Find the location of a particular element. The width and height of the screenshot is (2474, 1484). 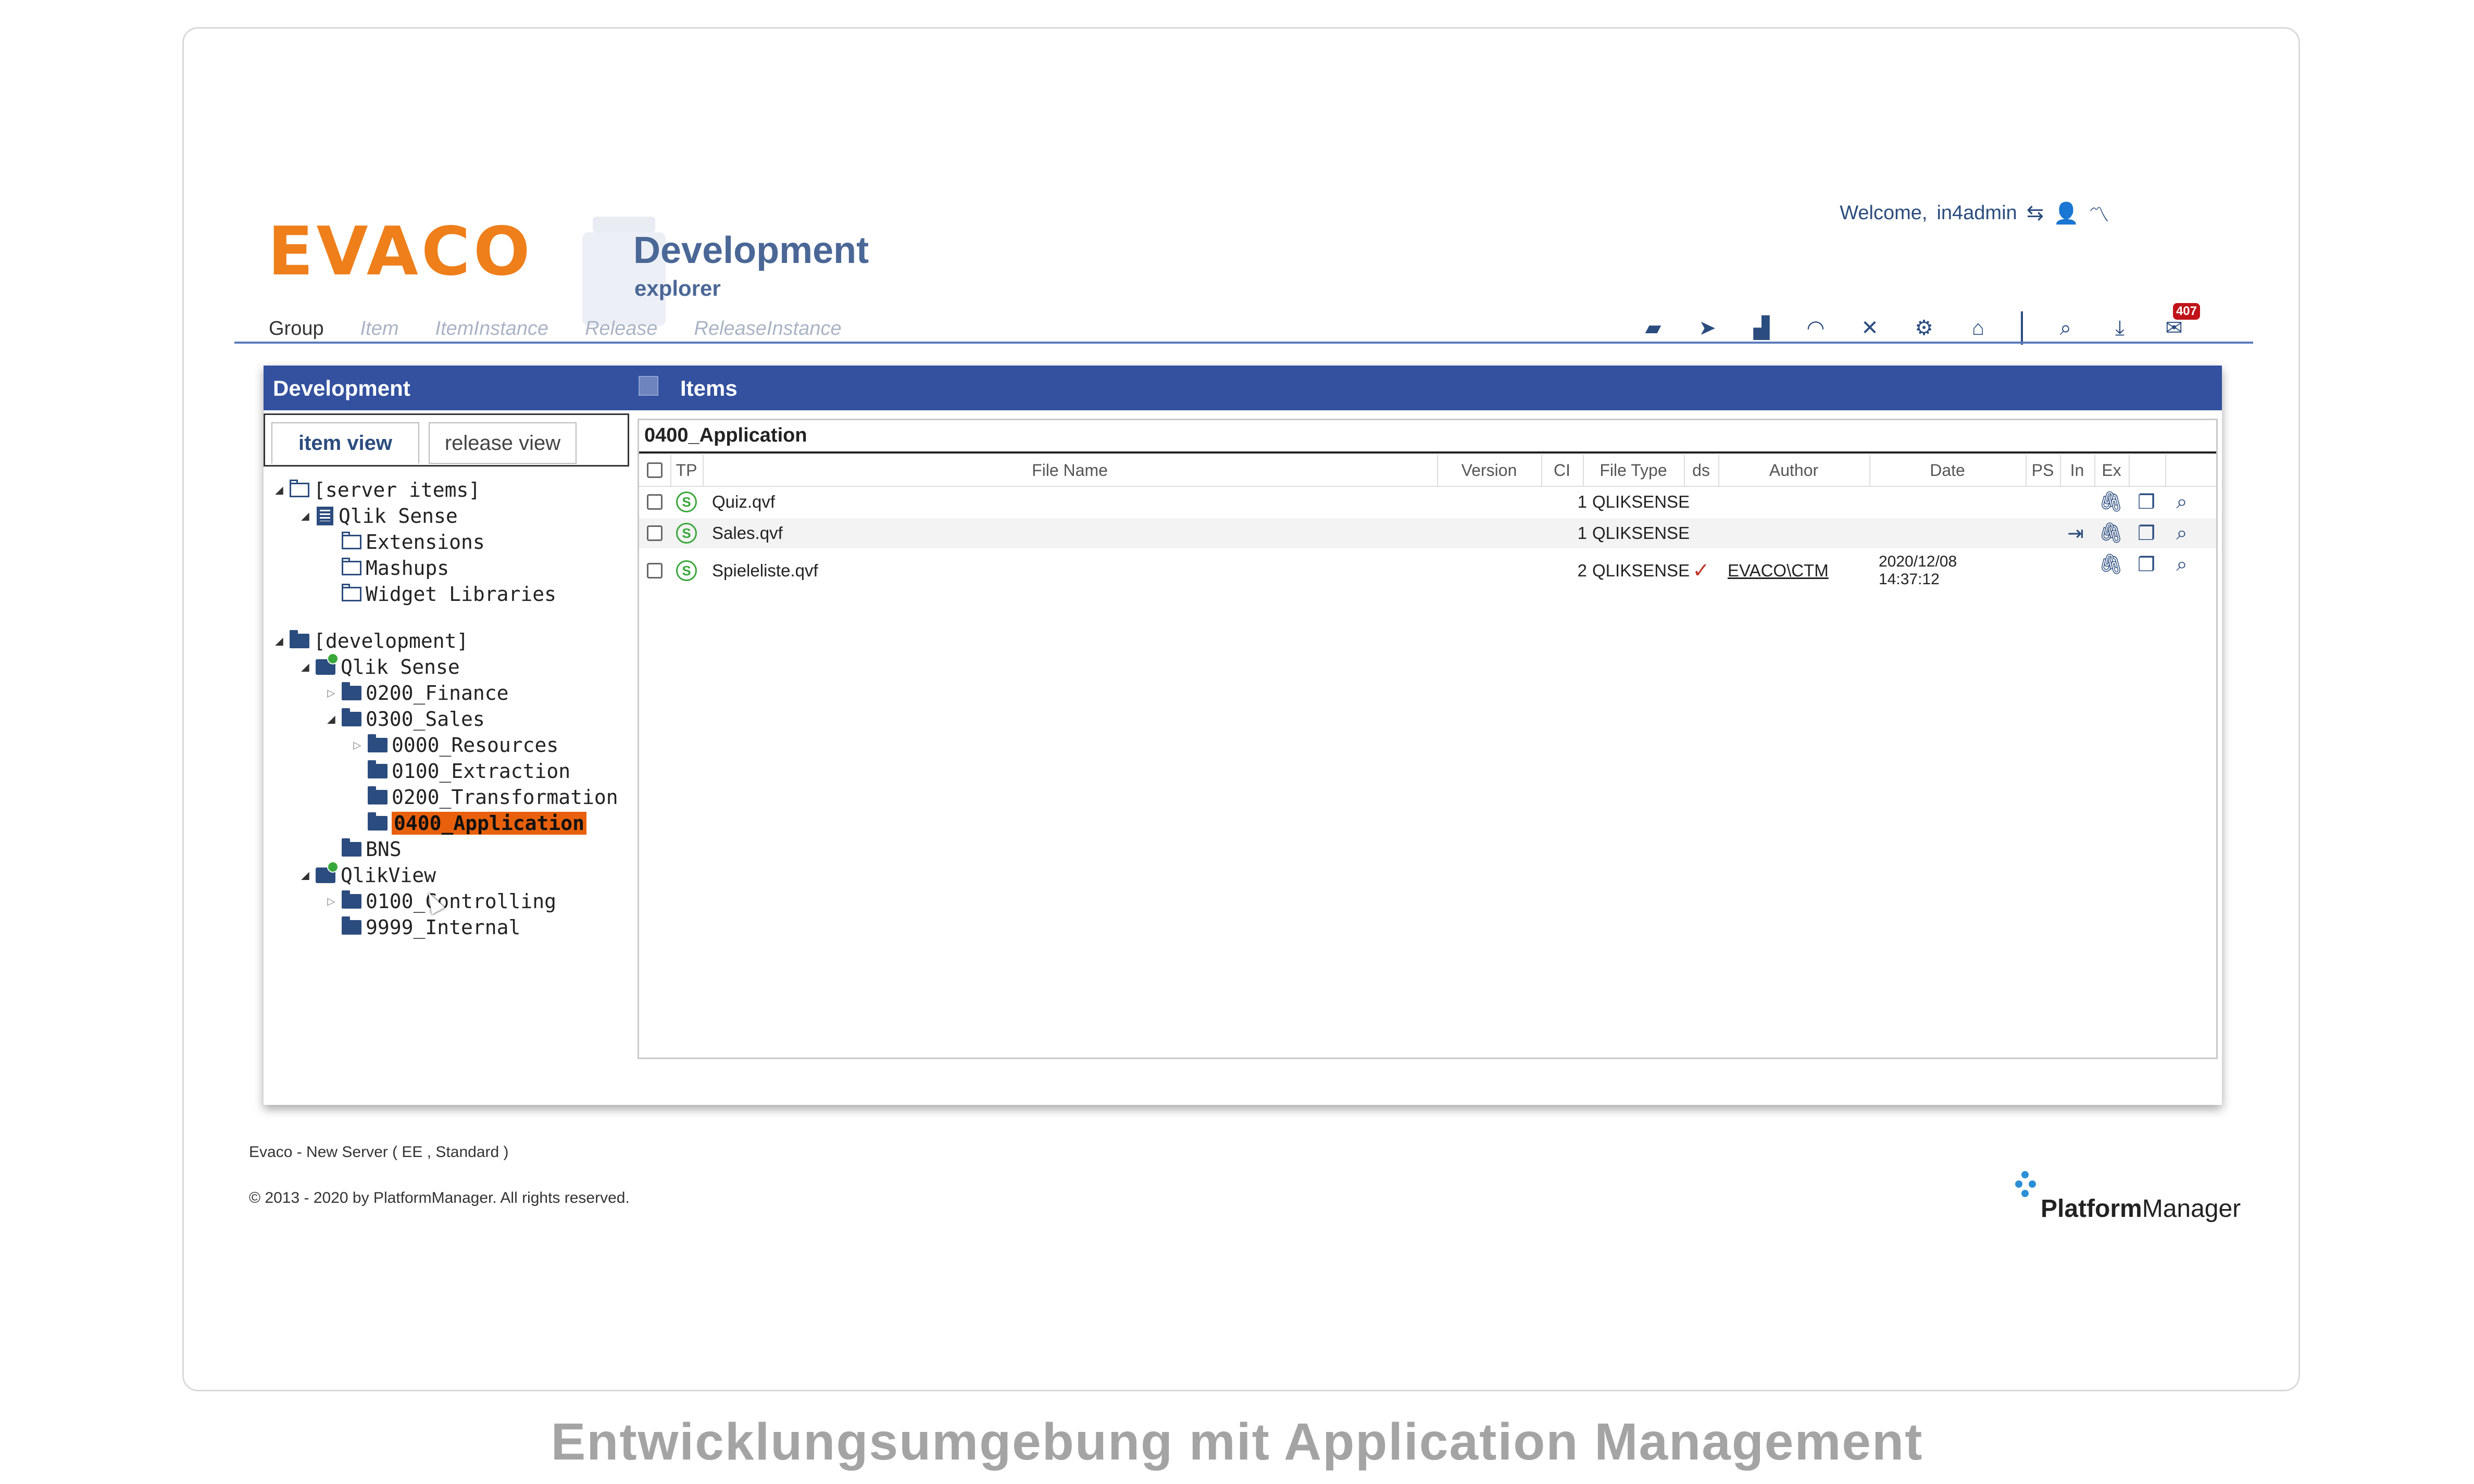

collapse-icon is located at coordinates (648, 386).